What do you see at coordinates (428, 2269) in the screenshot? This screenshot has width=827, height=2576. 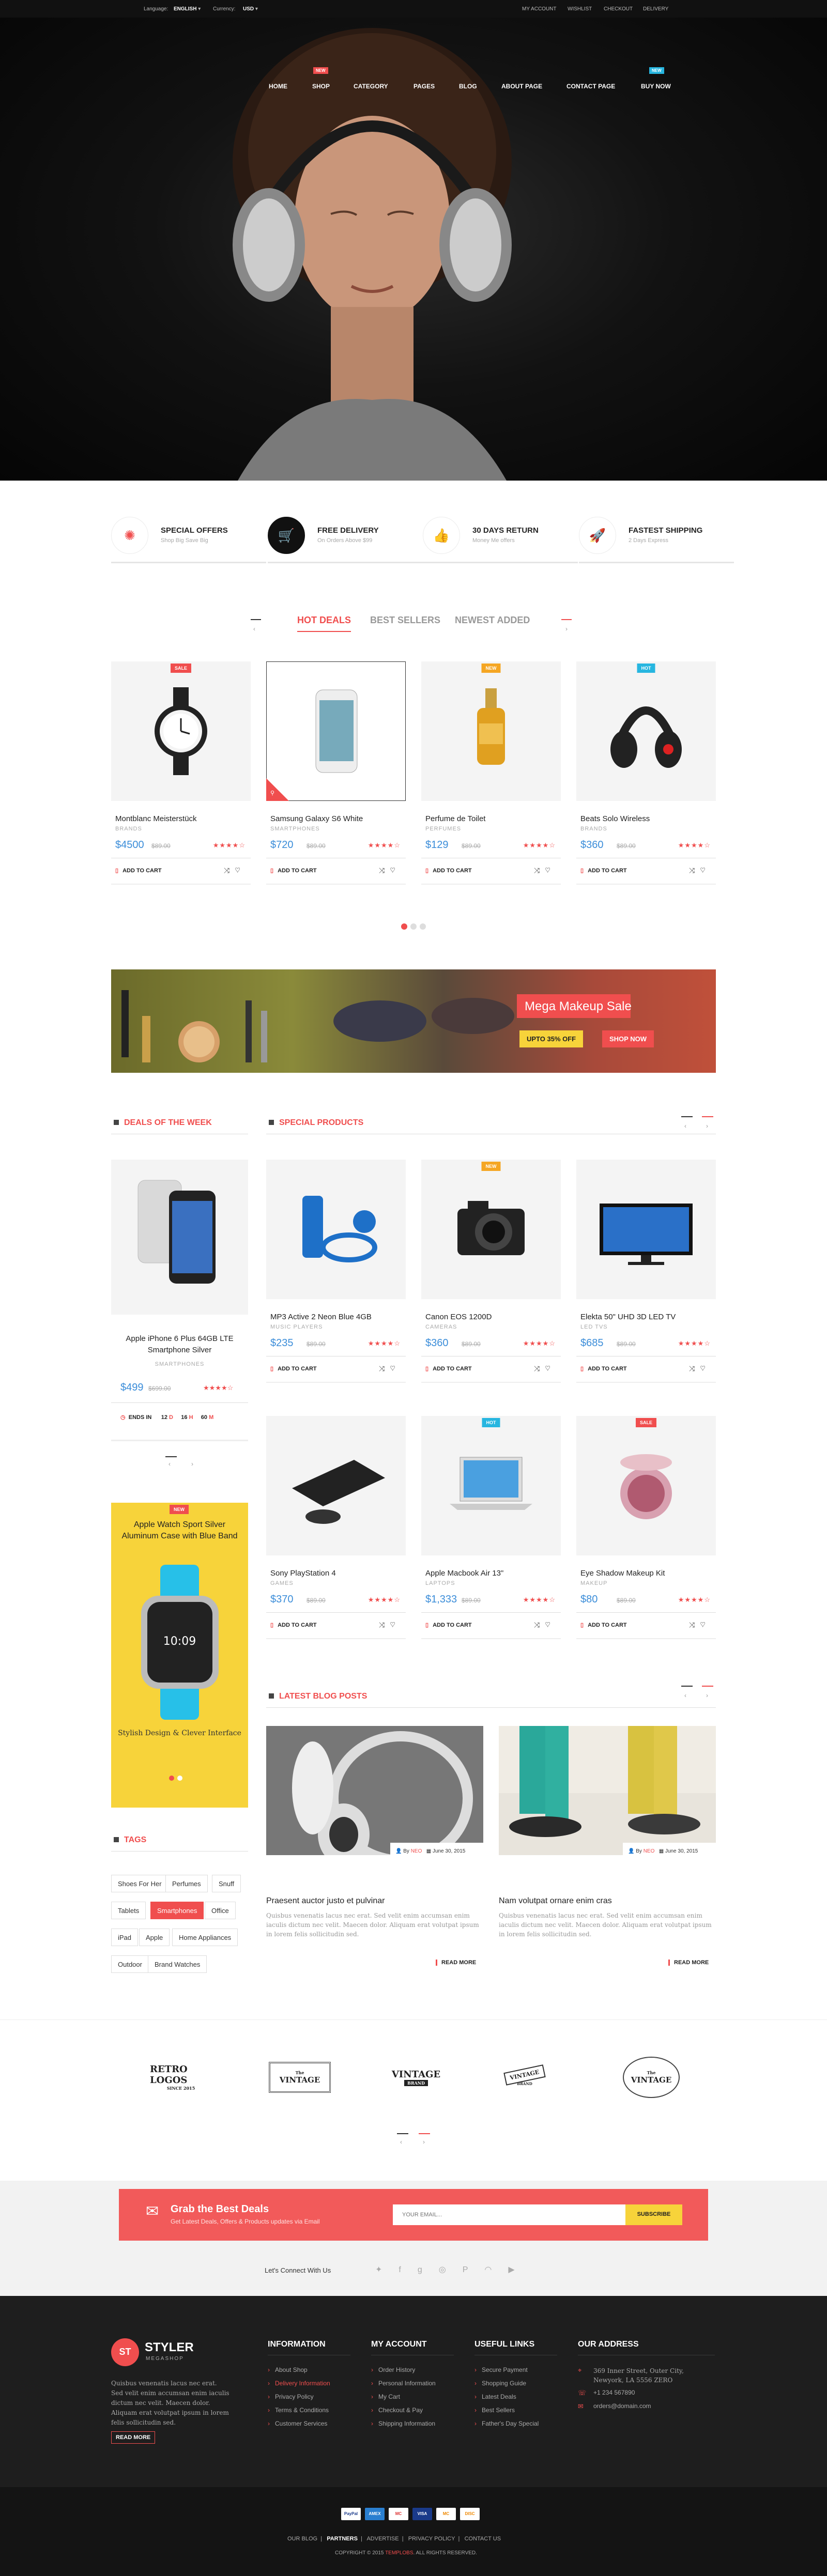 I see `google-plus-icon: g` at bounding box center [428, 2269].